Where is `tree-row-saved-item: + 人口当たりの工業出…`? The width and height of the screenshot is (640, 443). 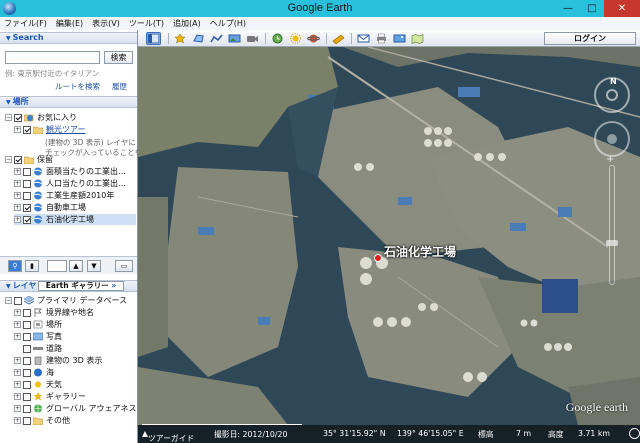
tree-row-saved-item: + 人口当たりの工業出… is located at coordinates (75, 183).